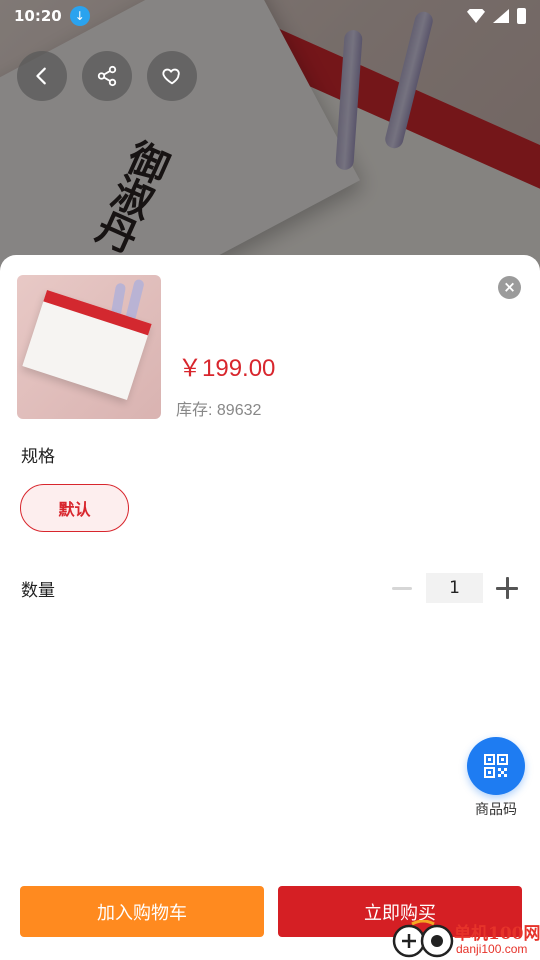 Image resolution: width=540 pixels, height=960 pixels. I want to click on close-button: ×, so click(509, 287).